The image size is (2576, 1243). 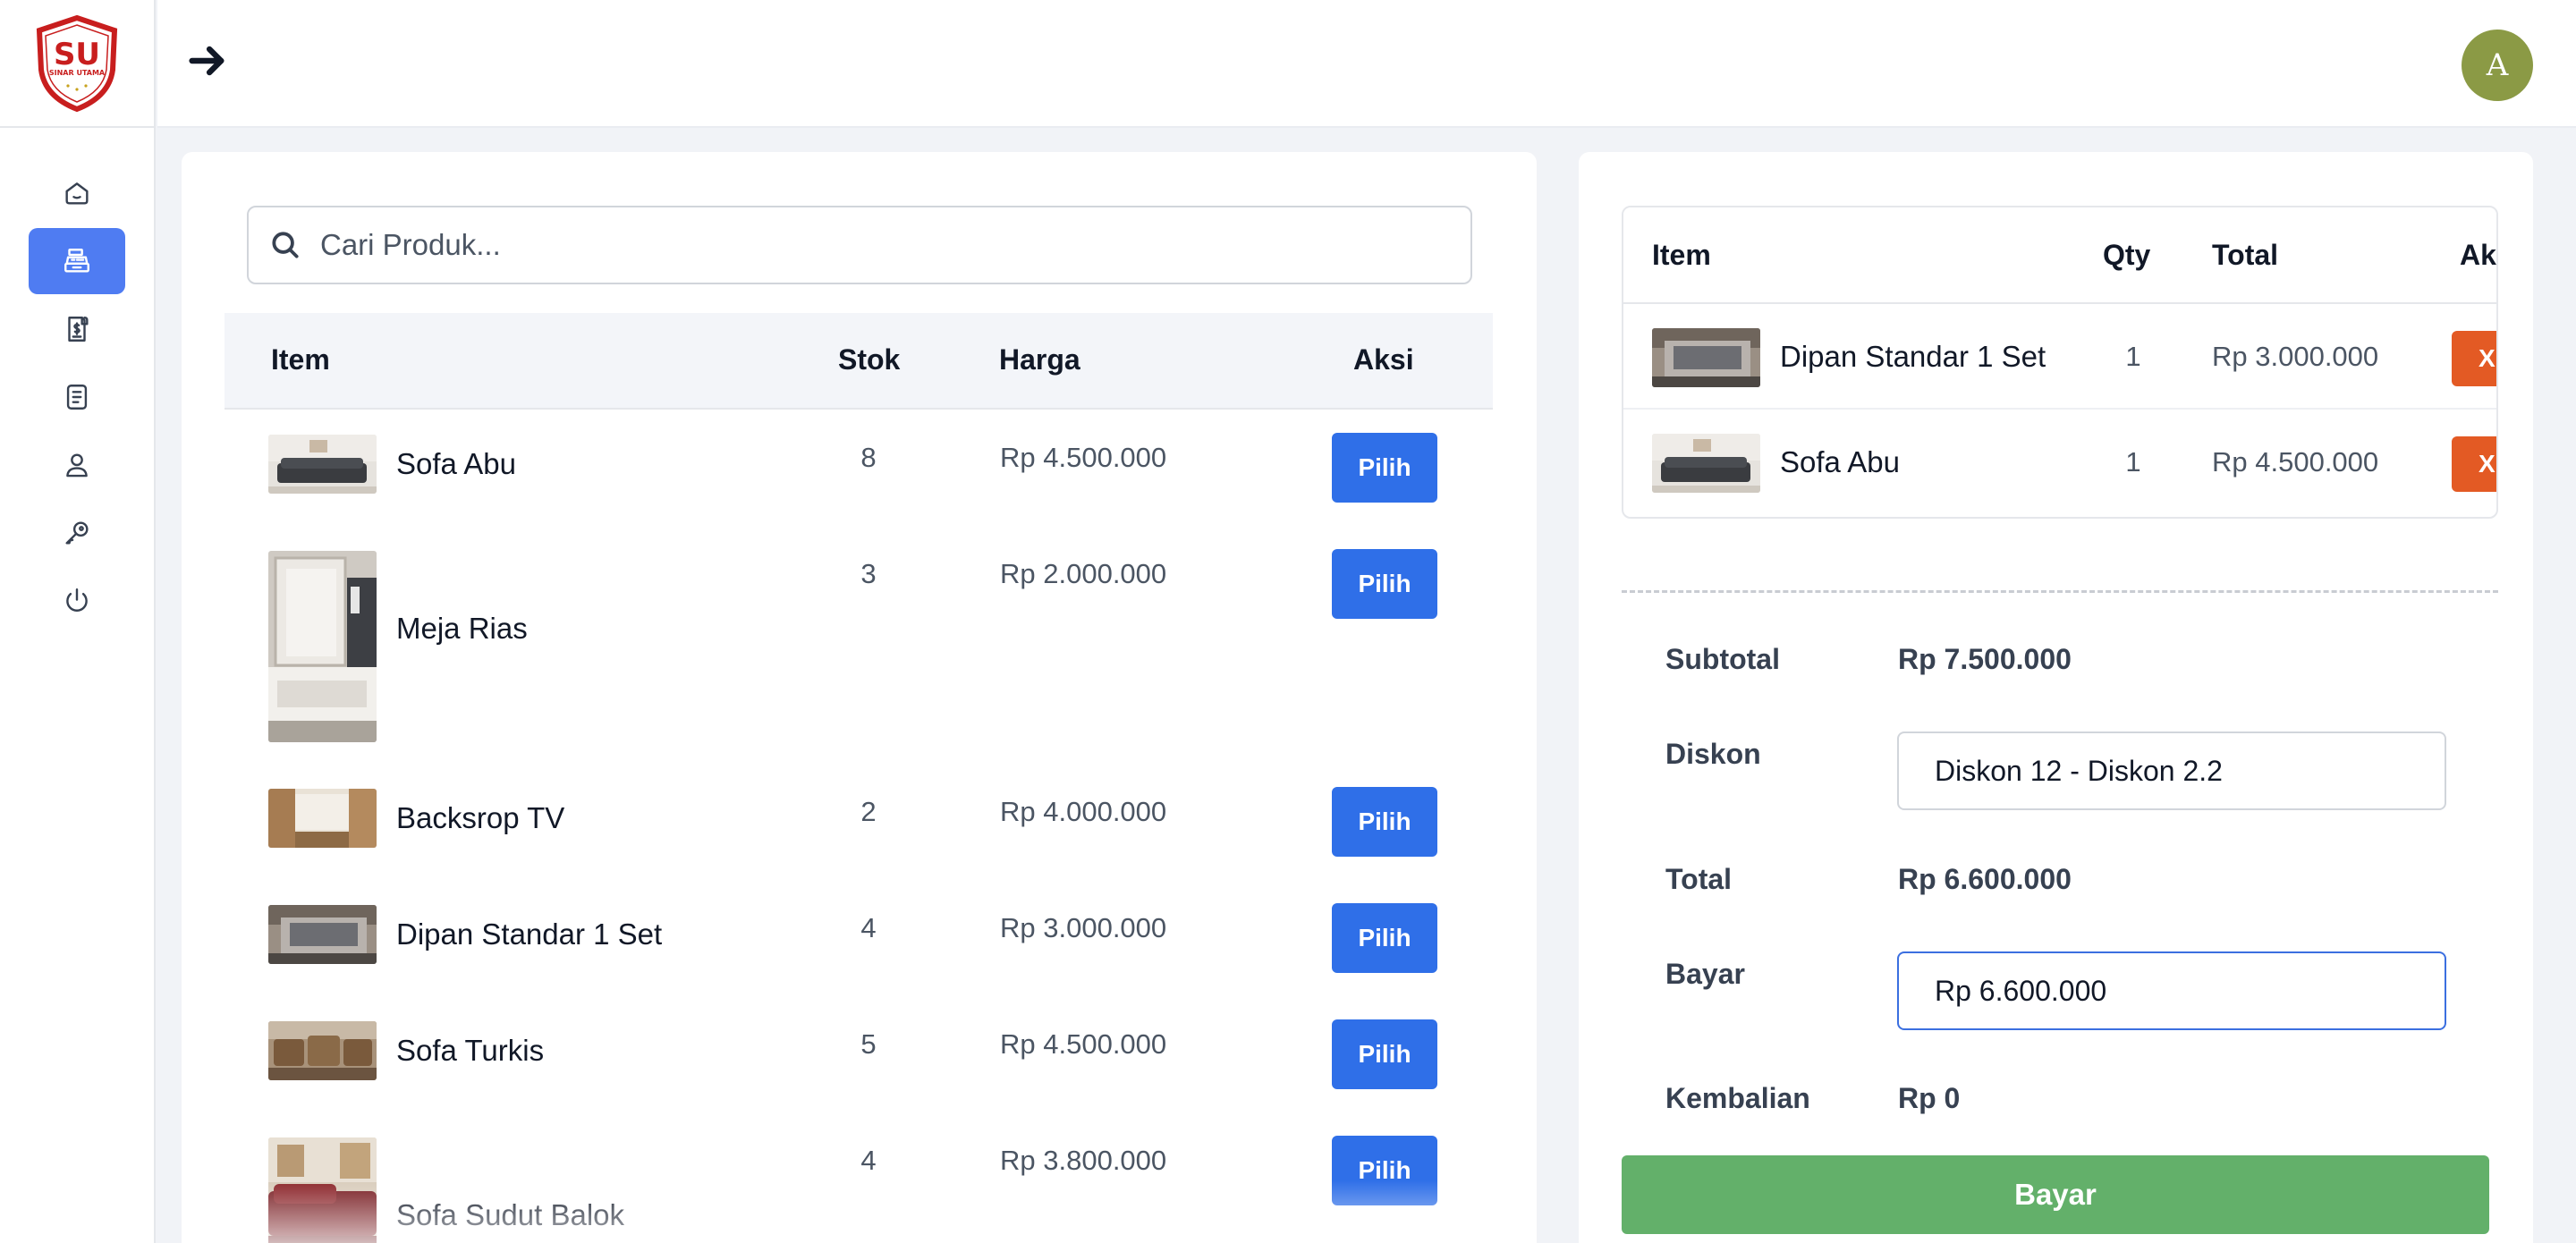 What do you see at coordinates (2171, 770) in the screenshot?
I see `diskon-field` at bounding box center [2171, 770].